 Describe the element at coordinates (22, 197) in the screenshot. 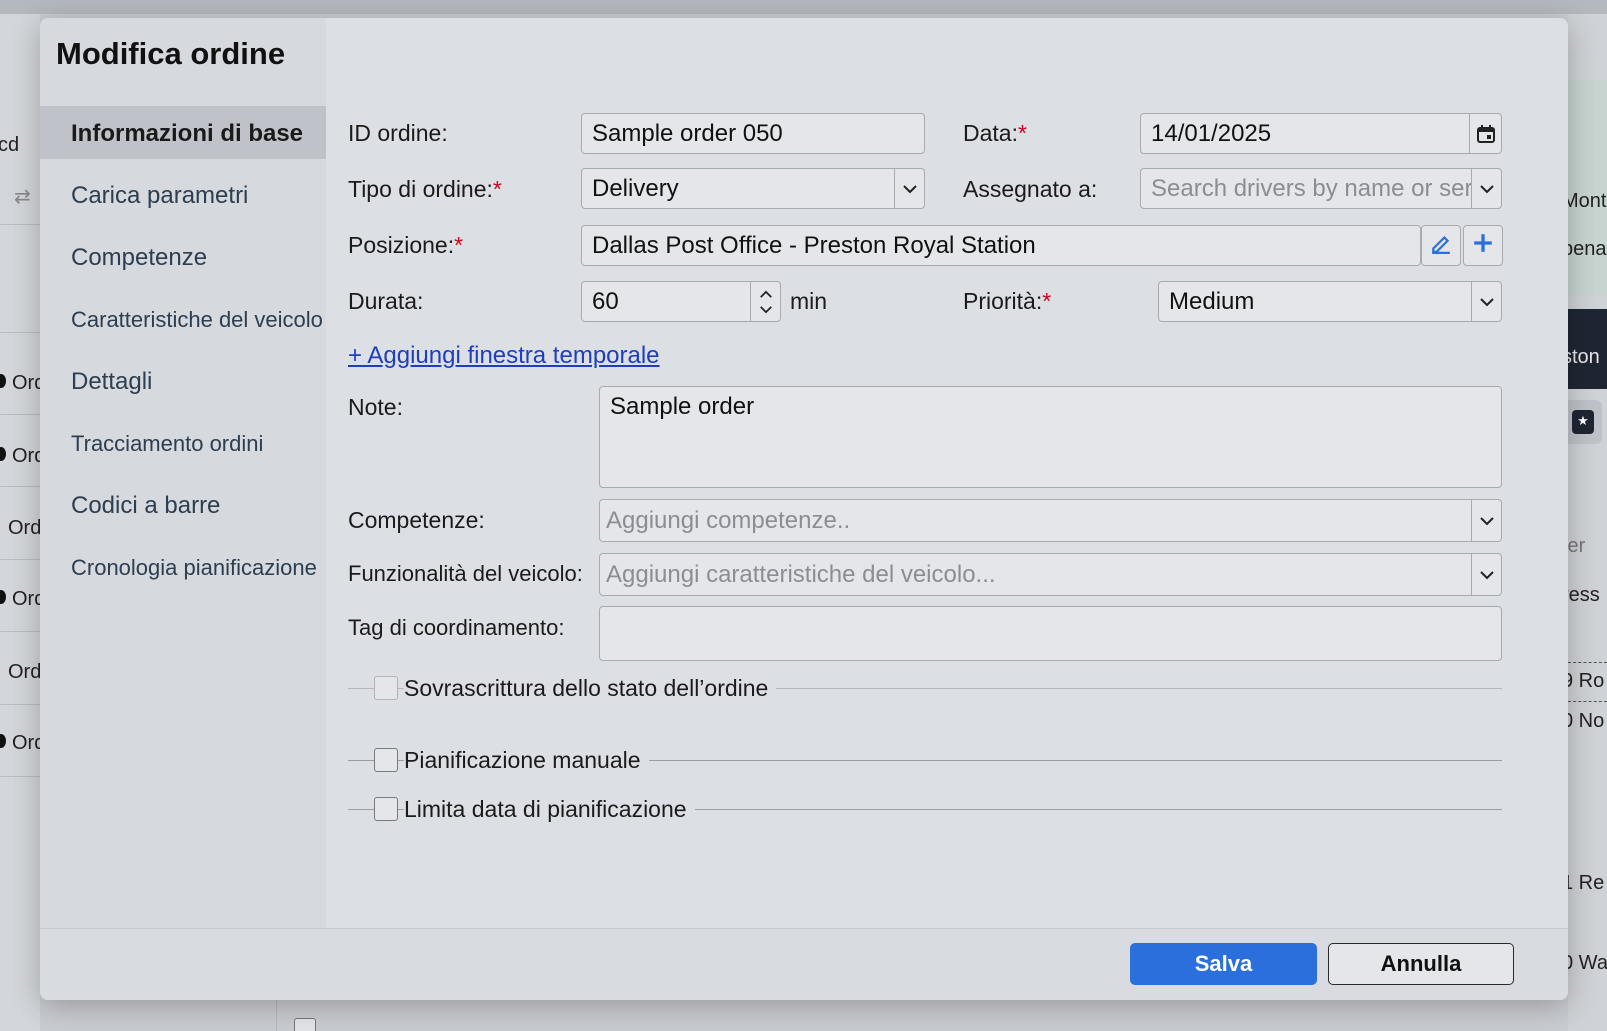

I see `swap-icon: ⇄` at that location.